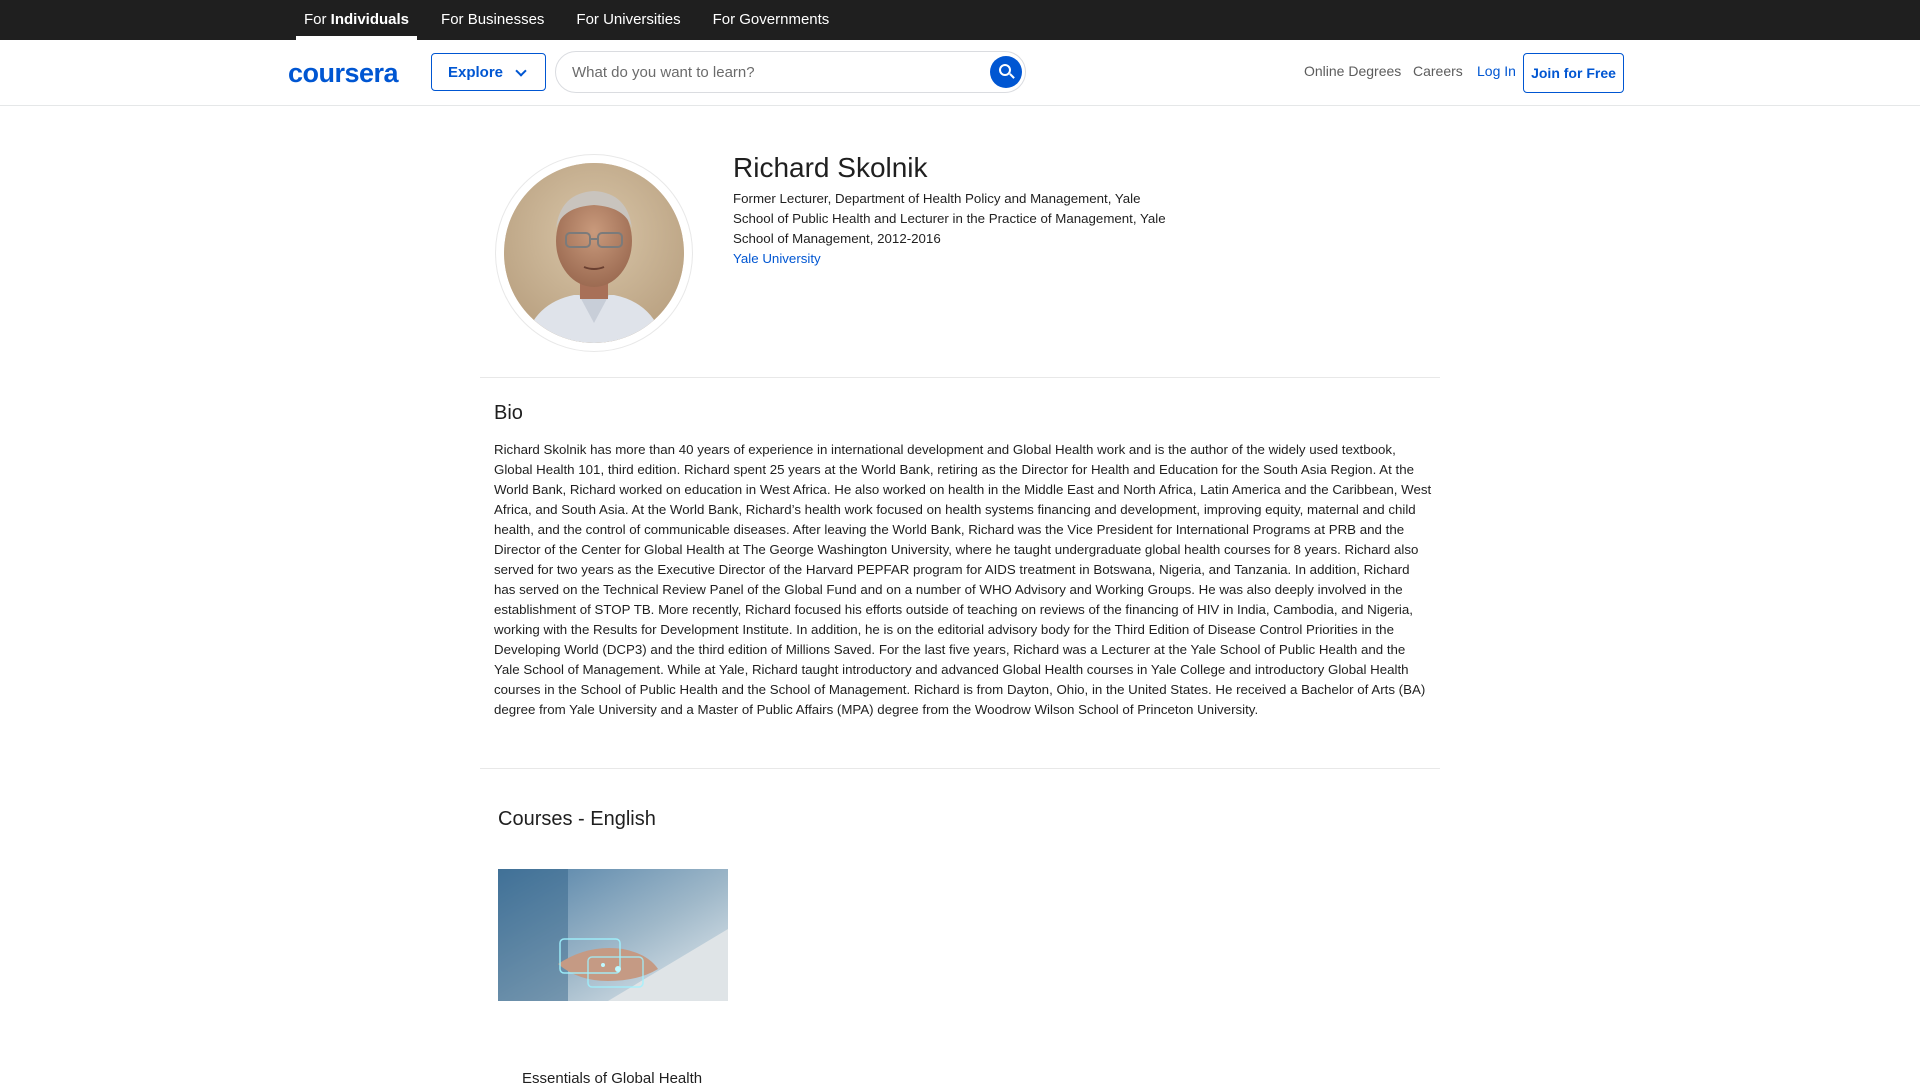 The image size is (1920, 1087). What do you see at coordinates (476, 72) in the screenshot?
I see `explore-label: Explore` at bounding box center [476, 72].